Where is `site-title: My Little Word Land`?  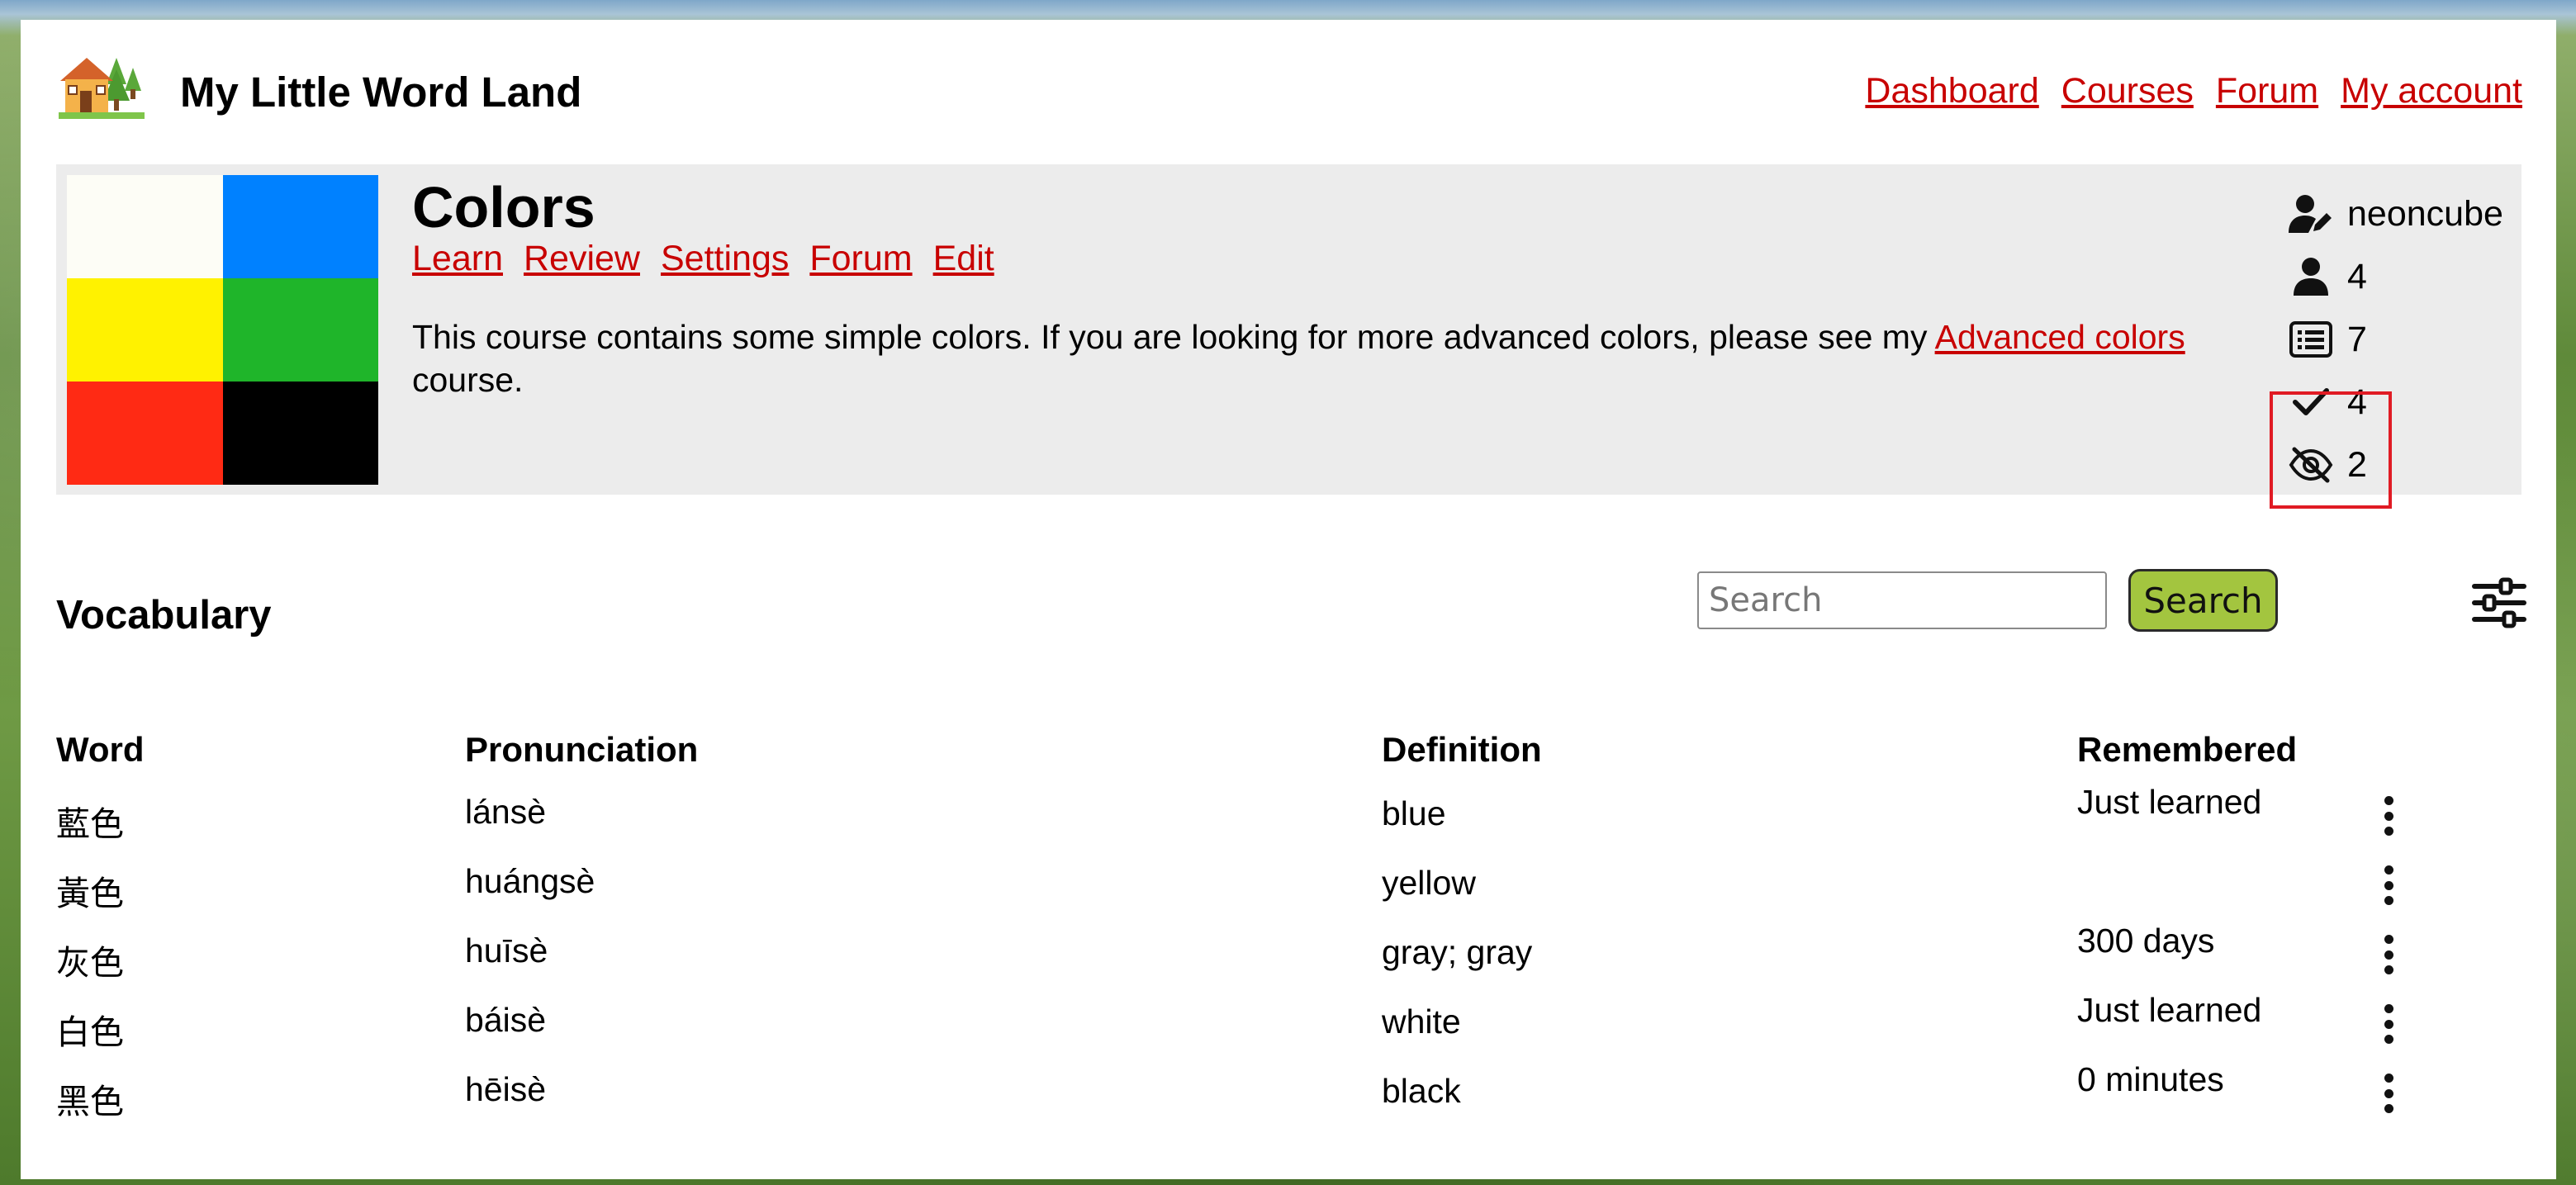
site-title: My Little Word Land is located at coordinates (380, 92).